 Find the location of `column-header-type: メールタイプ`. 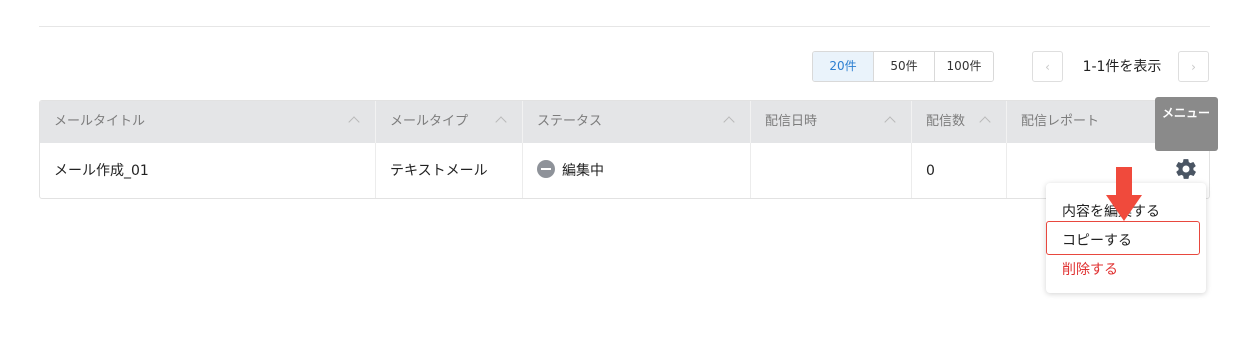

column-header-type: メールタイプ is located at coordinates (449, 122).